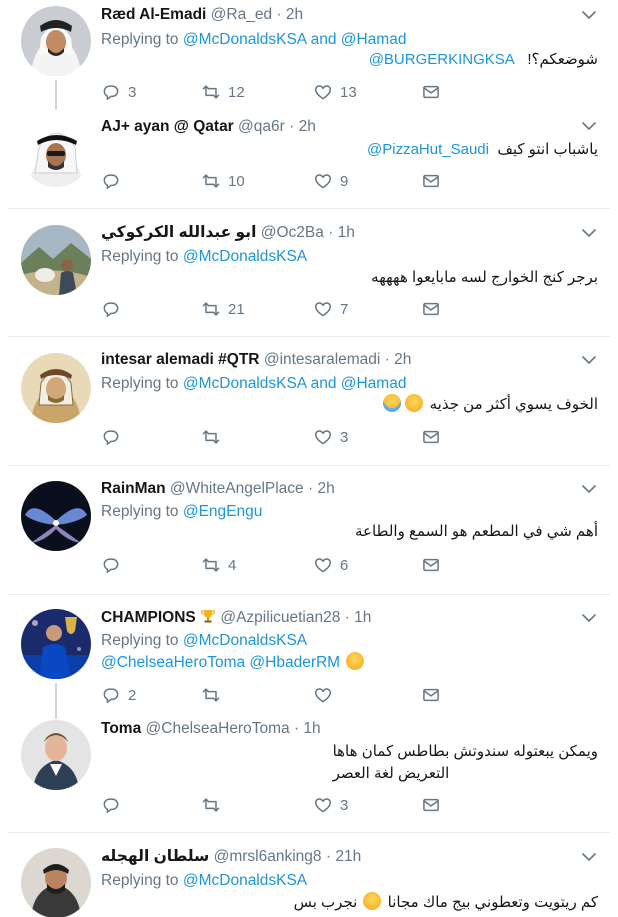 Image resolution: width=618 pixels, height=917 pixels. I want to click on reply-button: 2, so click(118, 695).